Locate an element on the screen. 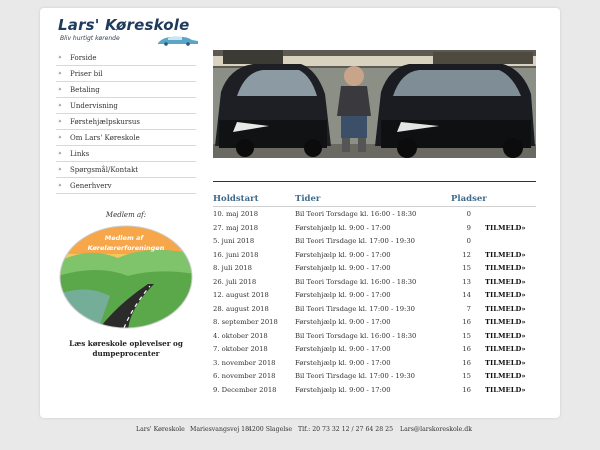 Image resolution: width=600 pixels, height=450 pixels. member-label: Medlem af: is located at coordinates (126, 215).